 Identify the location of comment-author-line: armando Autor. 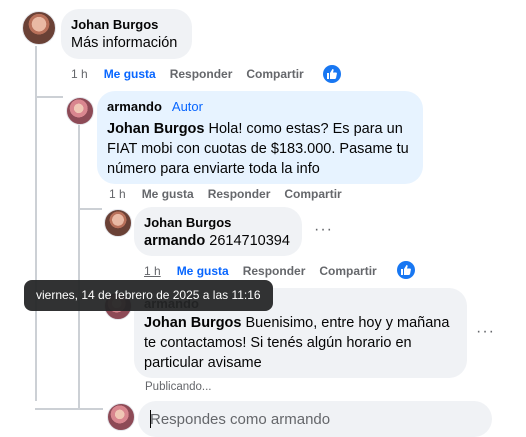
(155, 106).